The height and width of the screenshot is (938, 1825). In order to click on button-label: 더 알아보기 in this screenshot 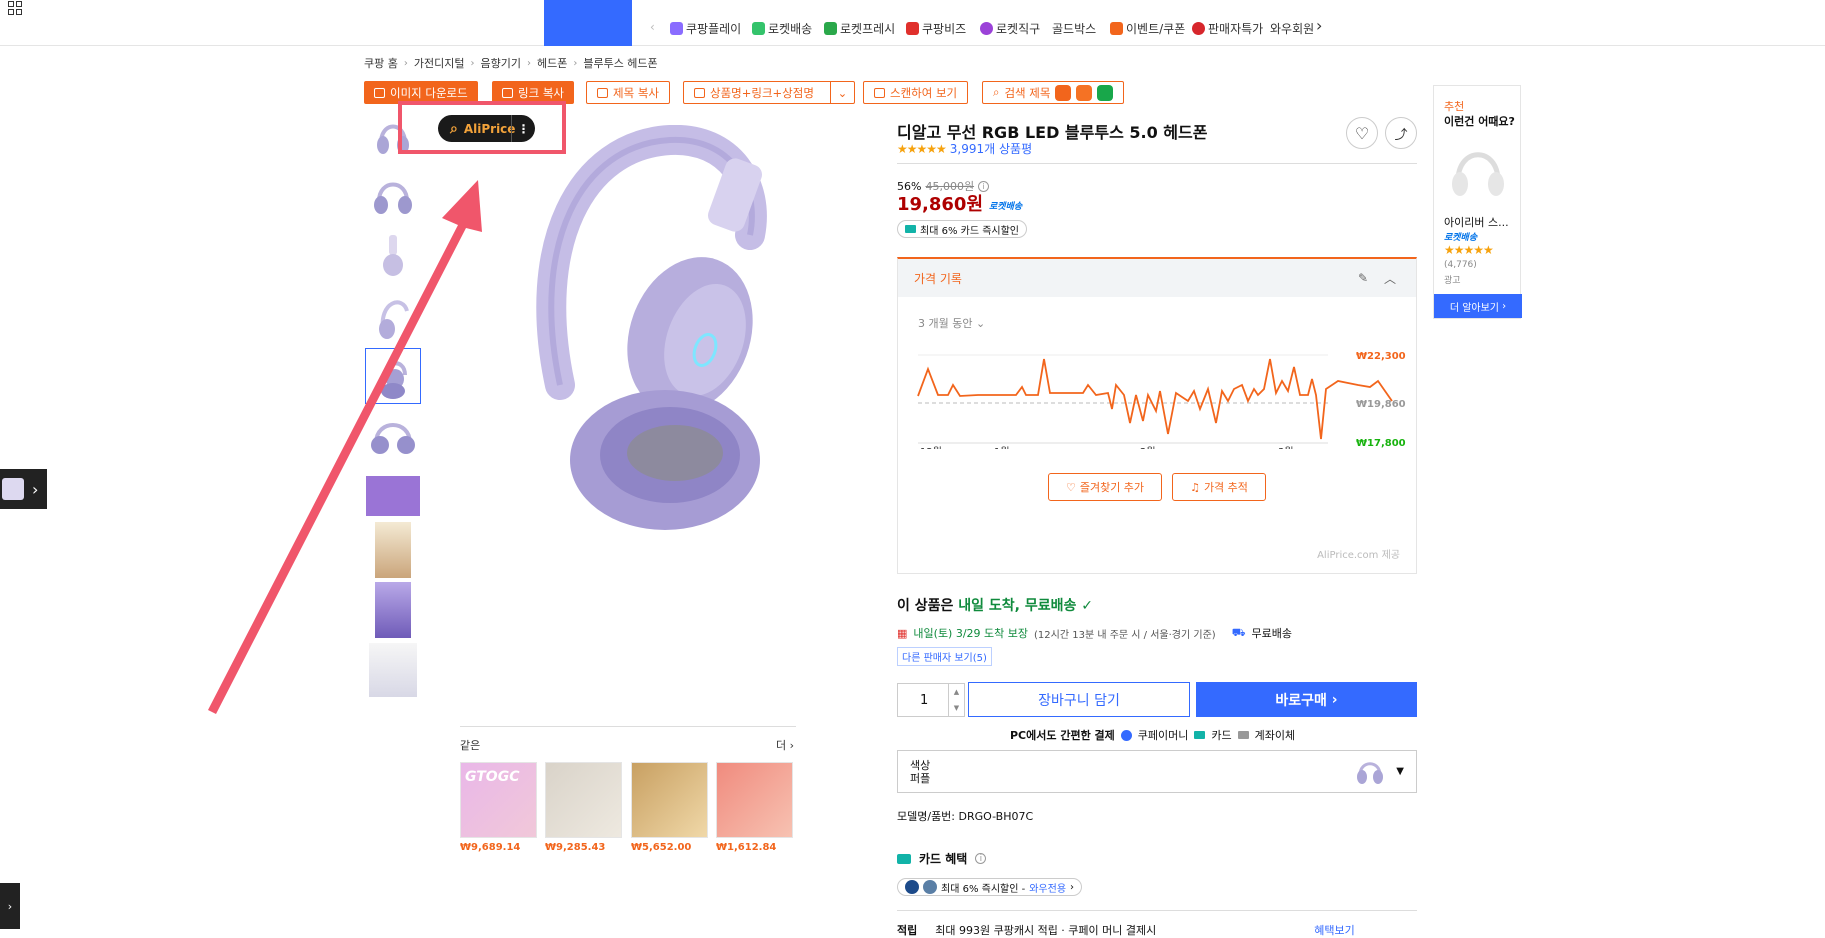, I will do `click(1474, 308)`.